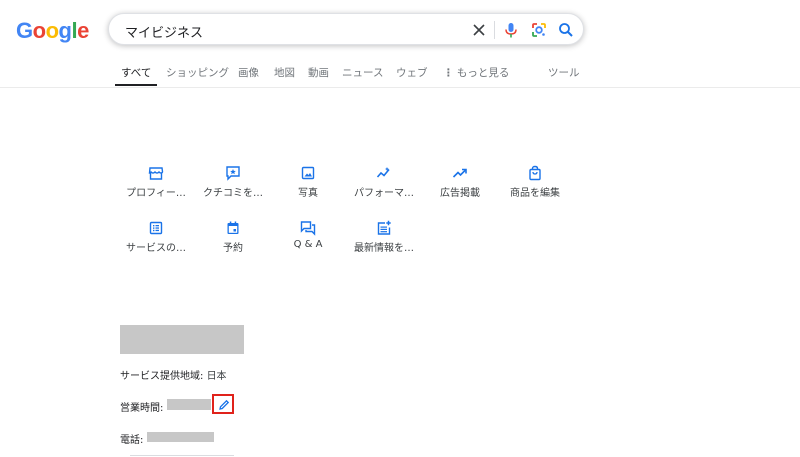  Describe the element at coordinates (197, 72) in the screenshot. I see `tab-shopping: ショッピング` at that location.